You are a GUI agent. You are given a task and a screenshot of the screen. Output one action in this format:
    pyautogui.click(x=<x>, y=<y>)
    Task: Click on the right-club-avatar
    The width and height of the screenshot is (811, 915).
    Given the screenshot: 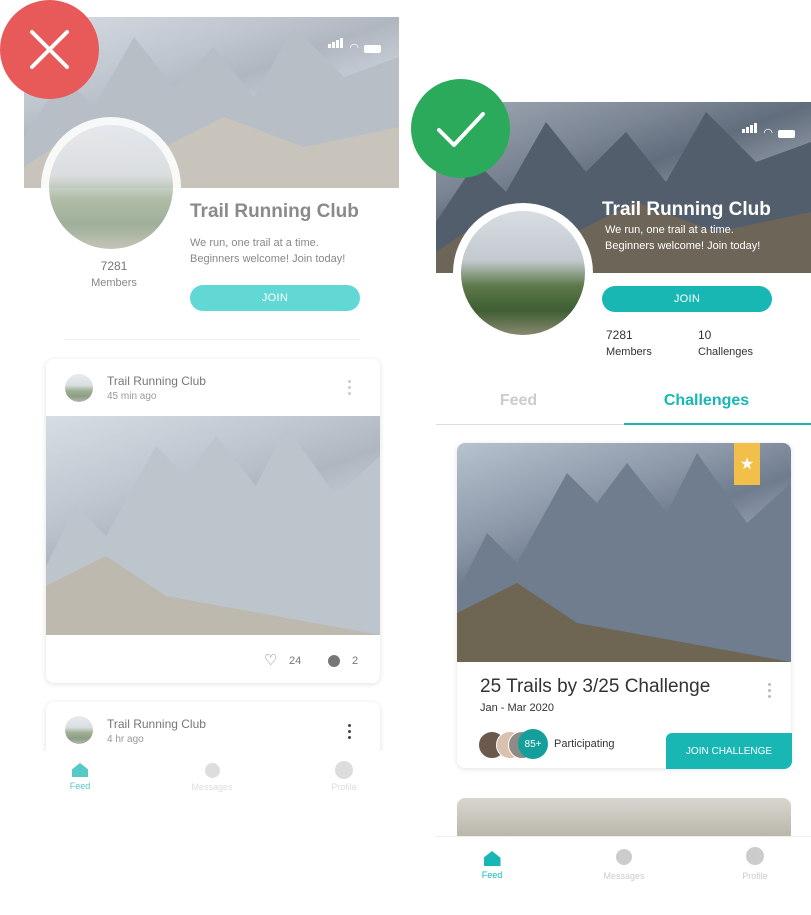 What is the action you would take?
    pyautogui.click(x=523, y=273)
    